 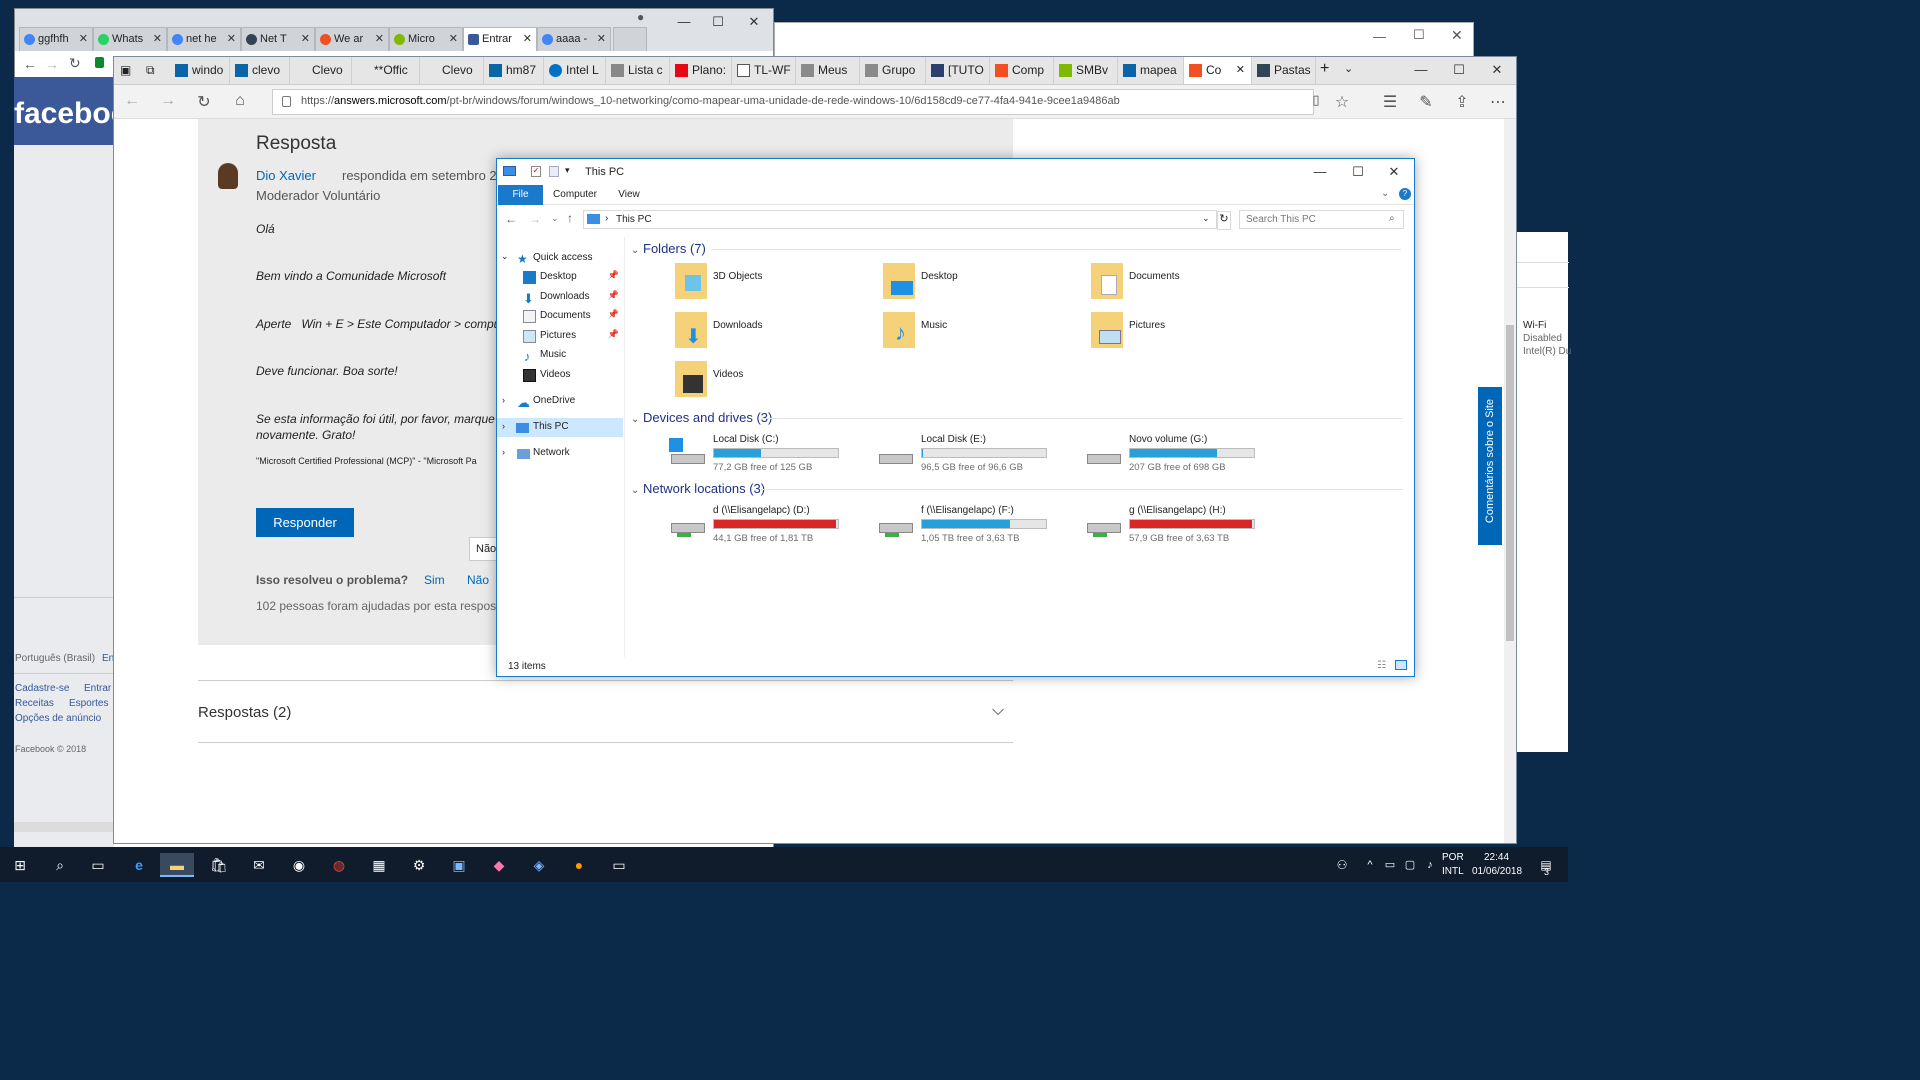 I want to click on chrome-tab-active: Entrar ✕, so click(x=500, y=39).